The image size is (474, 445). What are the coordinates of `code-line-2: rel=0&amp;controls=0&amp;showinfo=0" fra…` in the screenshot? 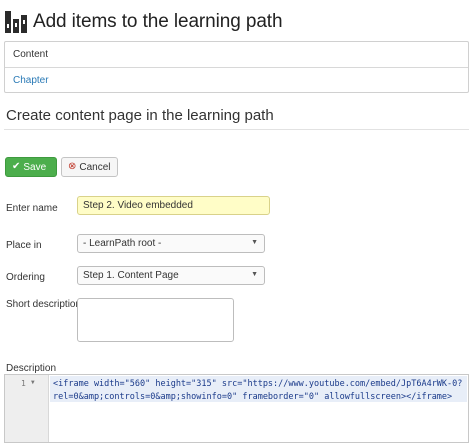 It's located at (253, 397).